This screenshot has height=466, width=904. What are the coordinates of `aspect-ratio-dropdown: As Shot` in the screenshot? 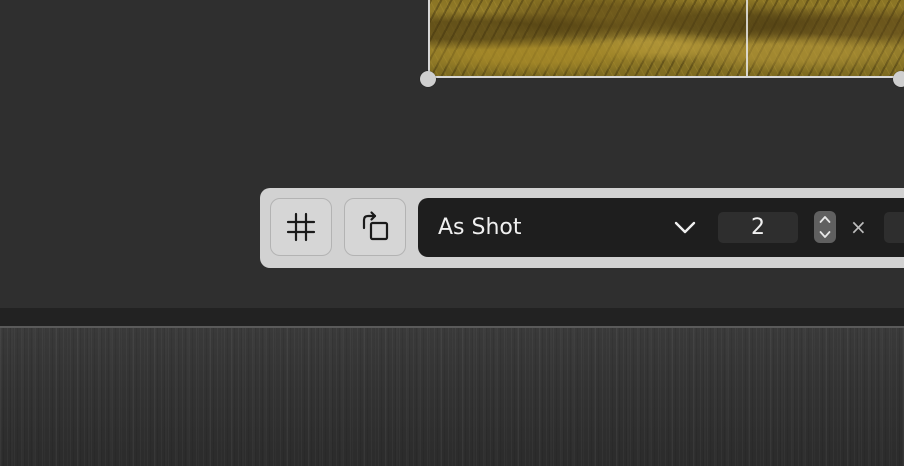 It's located at (563, 227).